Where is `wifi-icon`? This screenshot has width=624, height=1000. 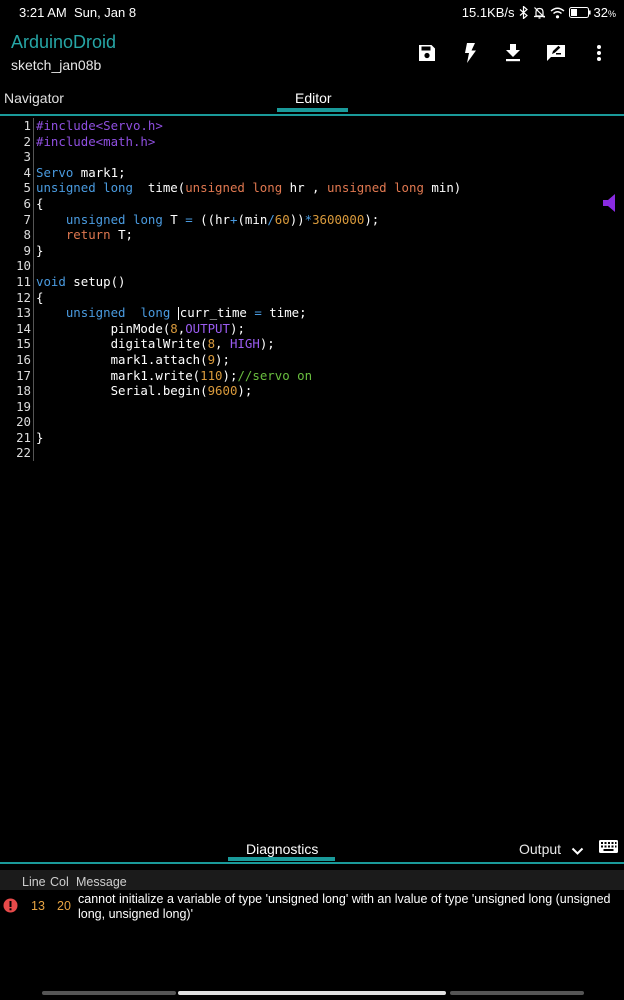 wifi-icon is located at coordinates (557, 13).